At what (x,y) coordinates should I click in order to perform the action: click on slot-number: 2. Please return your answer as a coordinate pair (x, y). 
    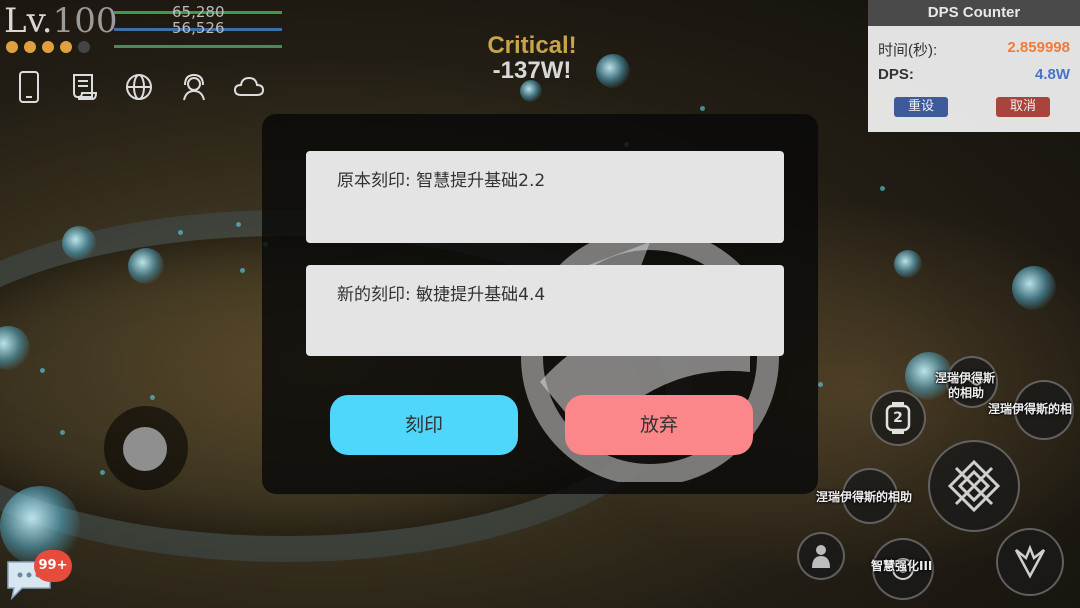
    Looking at the image, I should click on (898, 418).